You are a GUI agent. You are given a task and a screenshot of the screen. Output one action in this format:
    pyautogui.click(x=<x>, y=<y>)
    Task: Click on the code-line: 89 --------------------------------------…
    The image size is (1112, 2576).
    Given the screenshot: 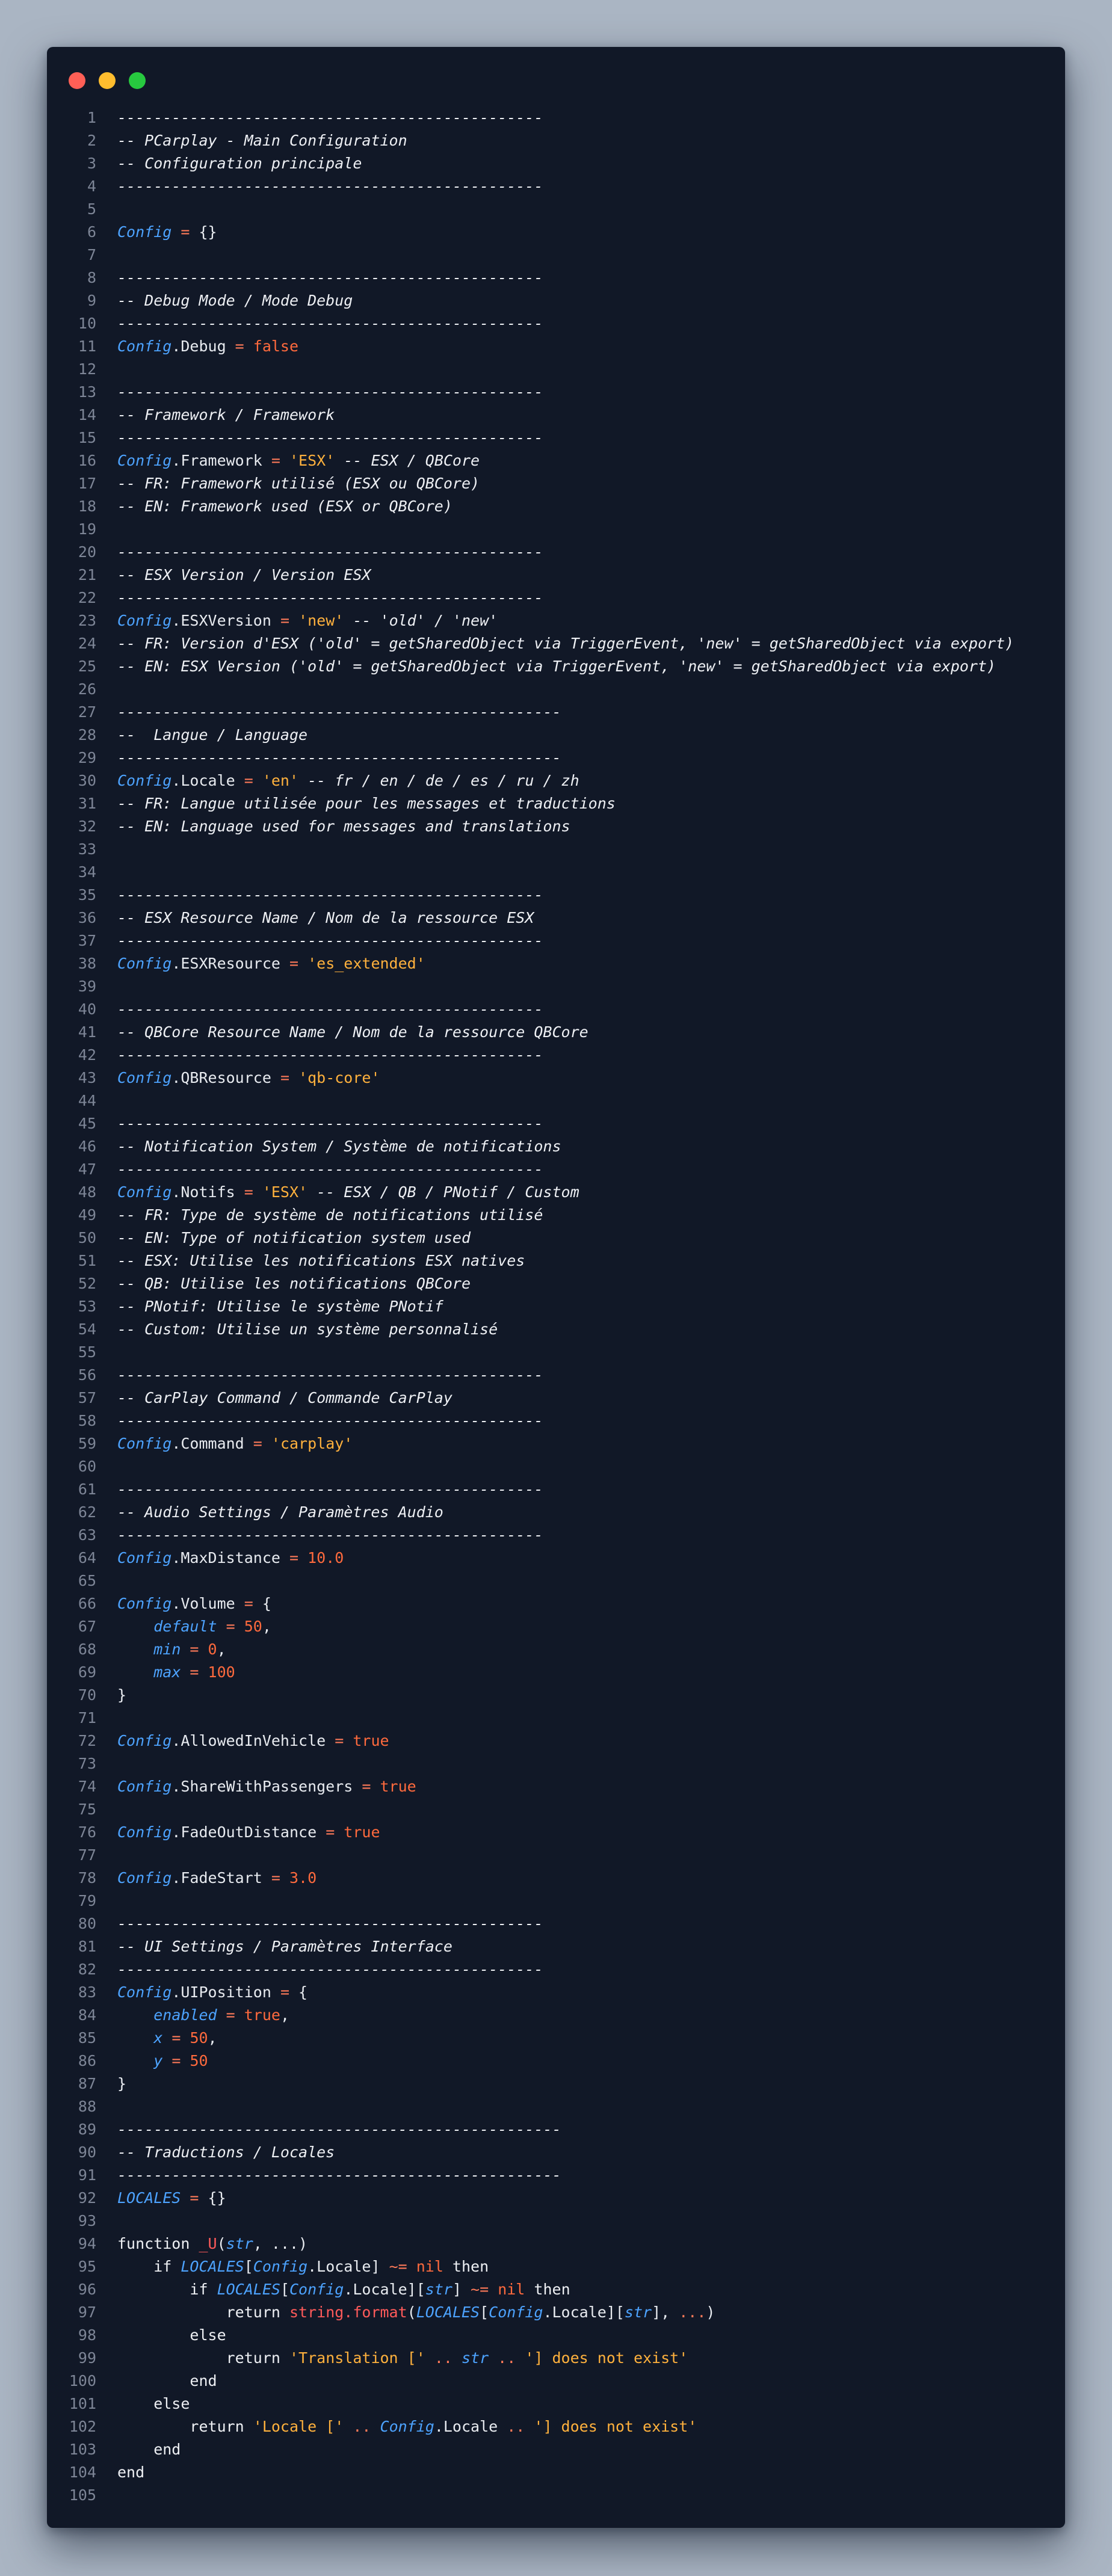 What is the action you would take?
    pyautogui.click(x=556, y=2129)
    